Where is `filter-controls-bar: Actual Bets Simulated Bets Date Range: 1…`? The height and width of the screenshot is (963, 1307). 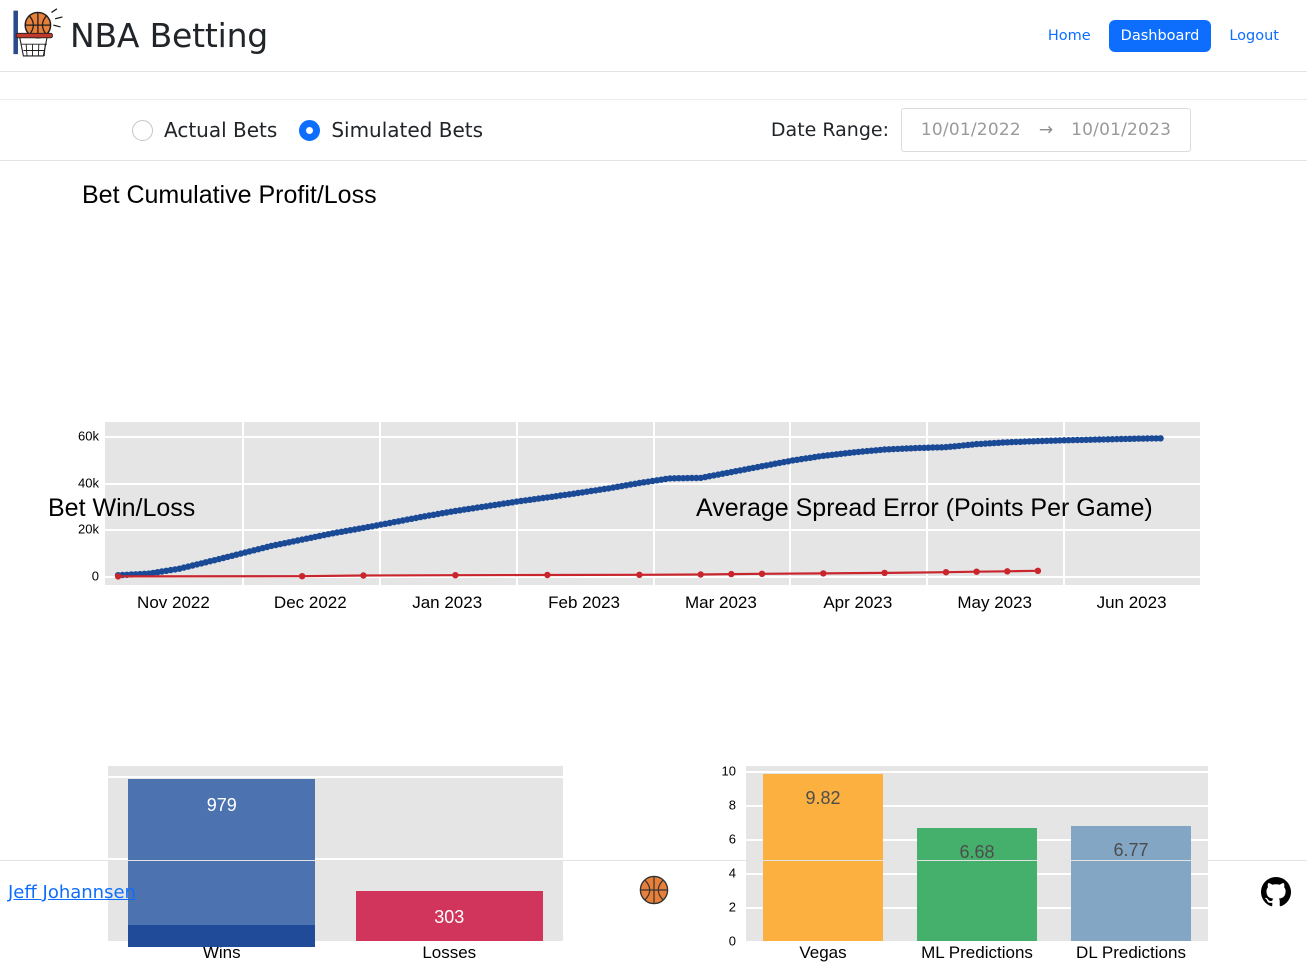 filter-controls-bar: Actual Bets Simulated Bets Date Range: 1… is located at coordinates (653, 130).